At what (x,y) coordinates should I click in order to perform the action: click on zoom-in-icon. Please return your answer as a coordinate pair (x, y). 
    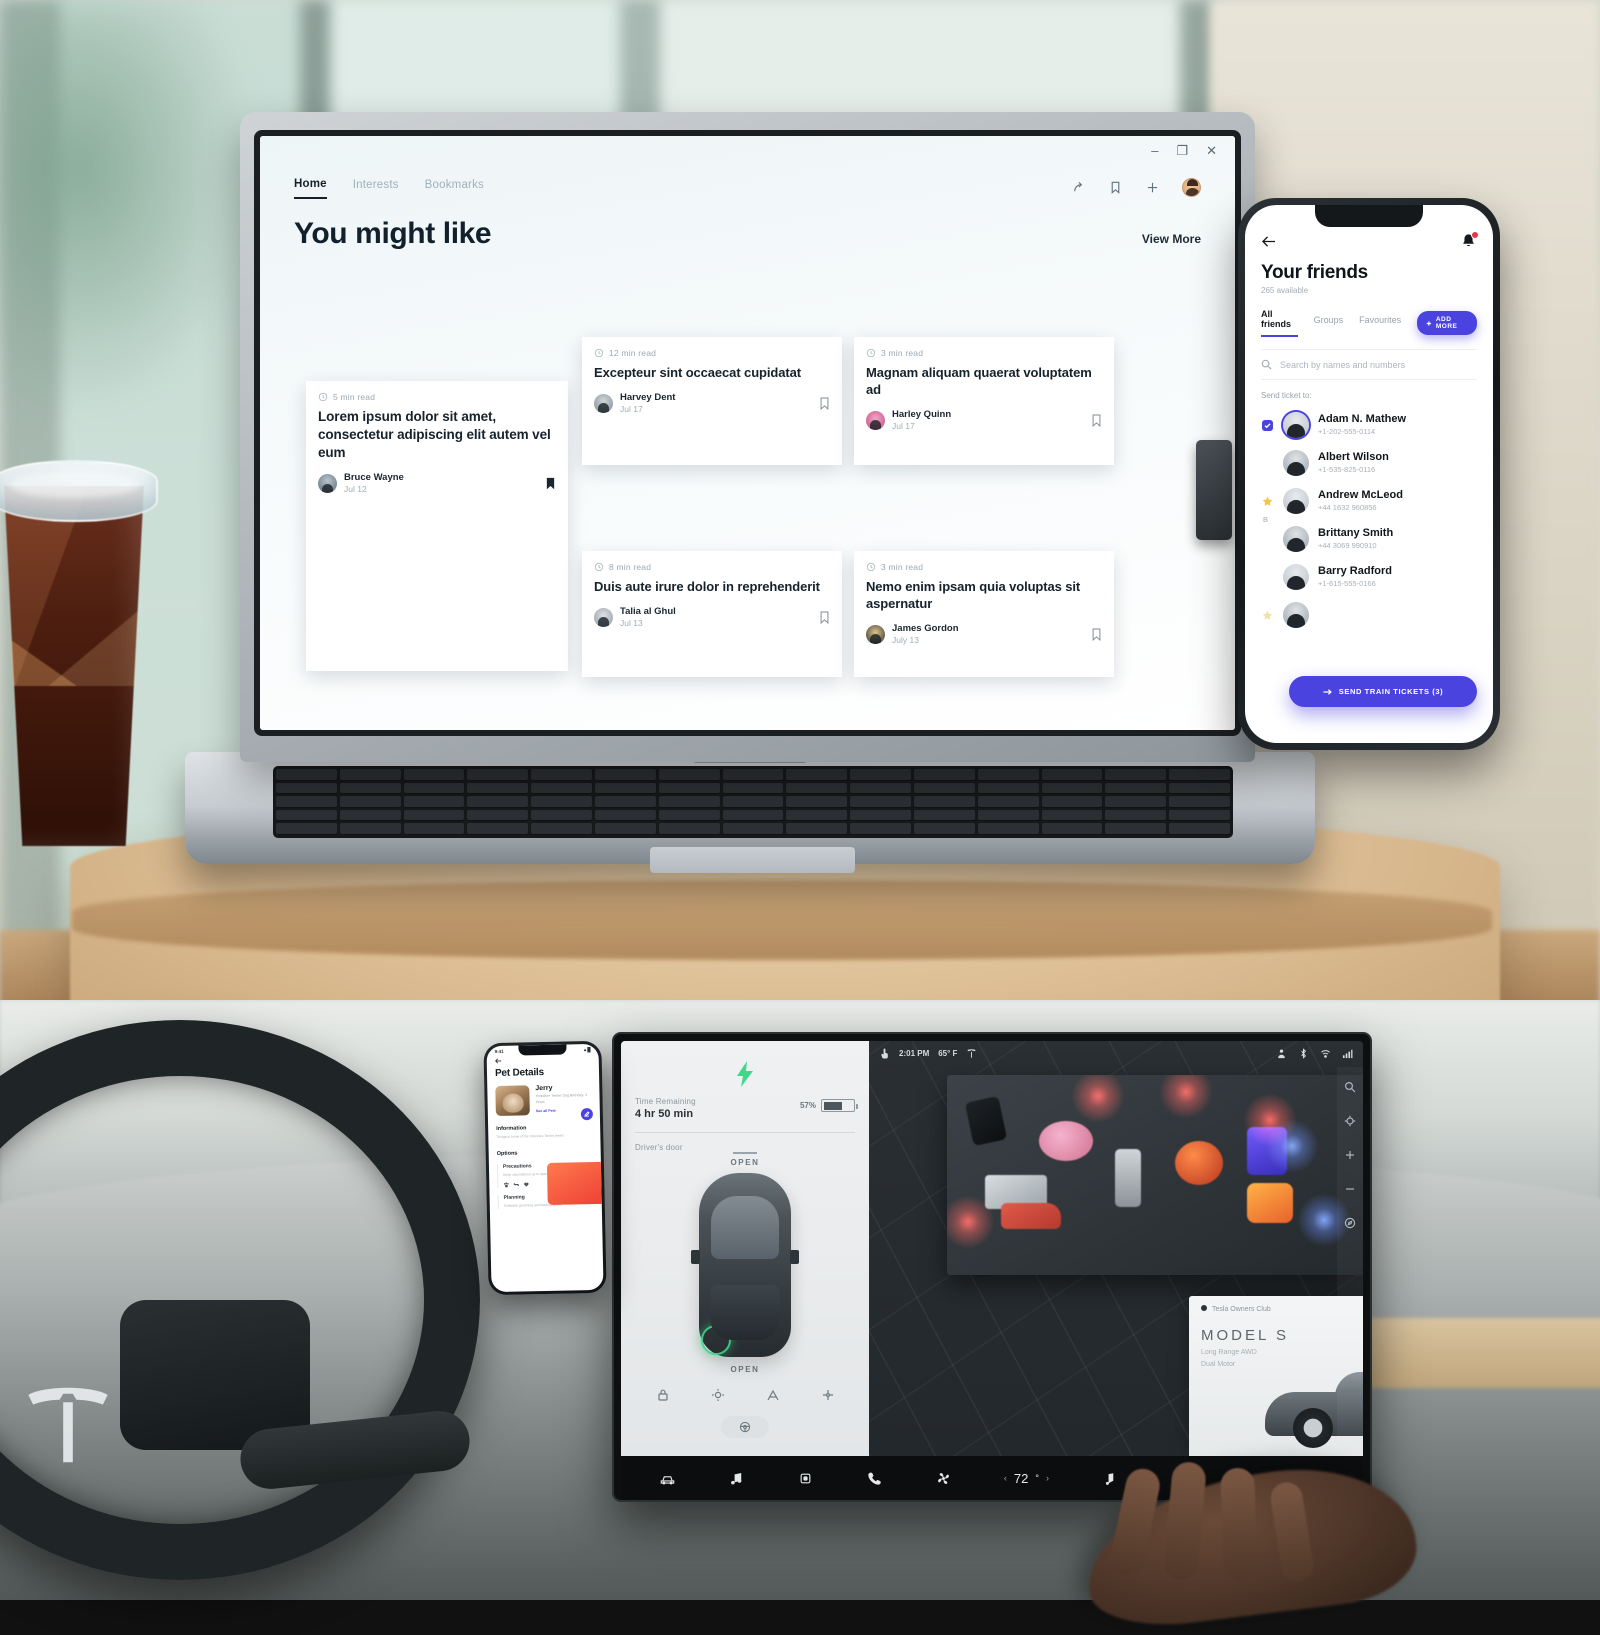
    Looking at the image, I should click on (1350, 1155).